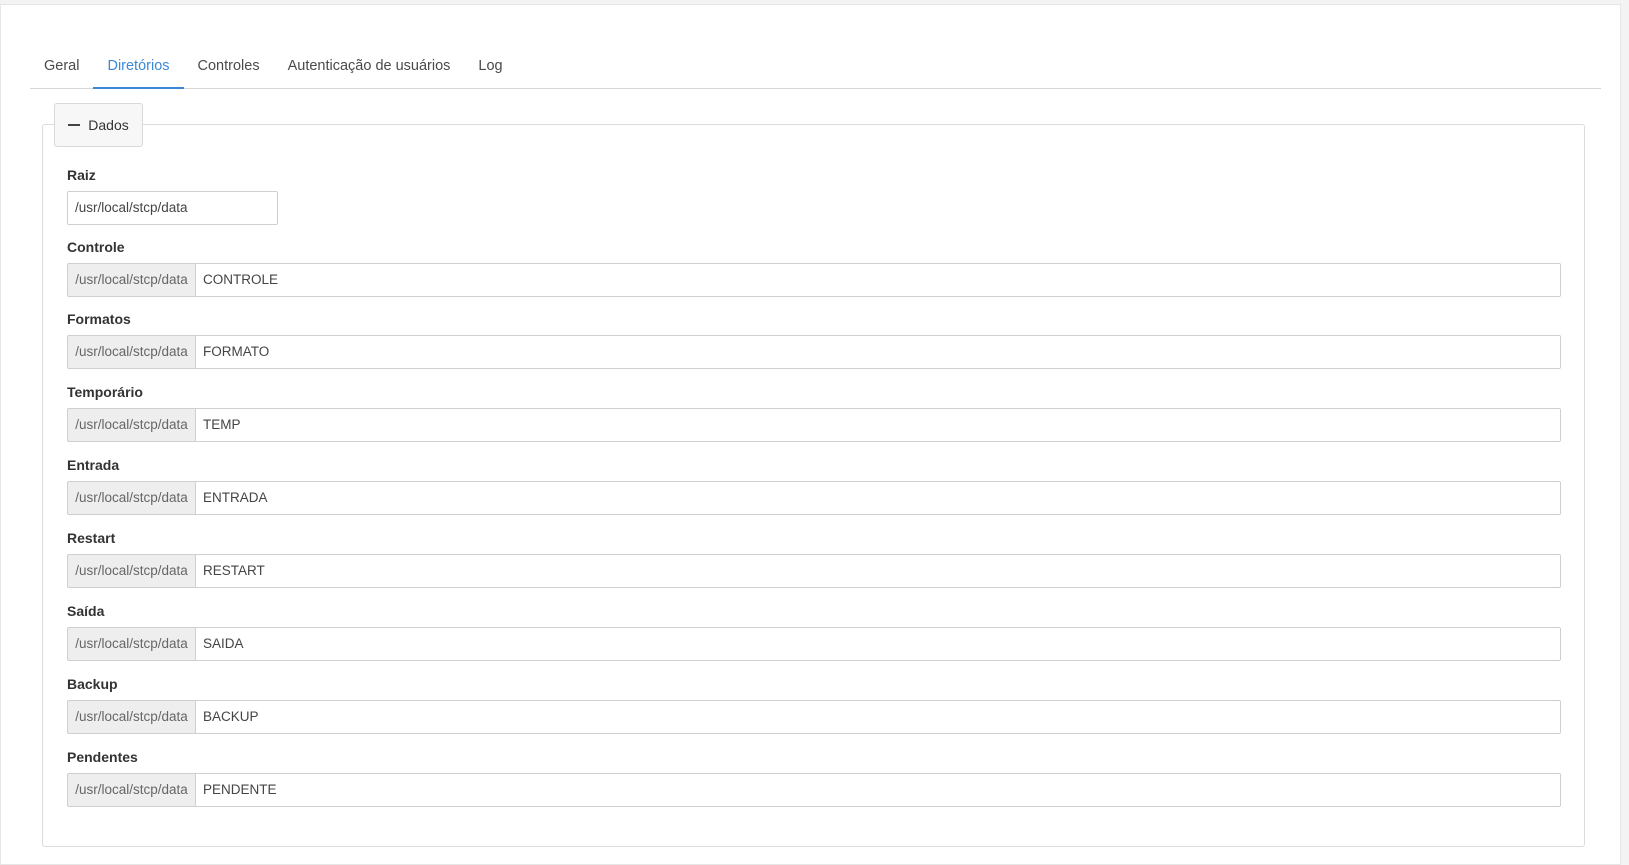 Image resolution: width=1629 pixels, height=865 pixels. Describe the element at coordinates (81, 175) in the screenshot. I see `root-label: Raiz` at that location.